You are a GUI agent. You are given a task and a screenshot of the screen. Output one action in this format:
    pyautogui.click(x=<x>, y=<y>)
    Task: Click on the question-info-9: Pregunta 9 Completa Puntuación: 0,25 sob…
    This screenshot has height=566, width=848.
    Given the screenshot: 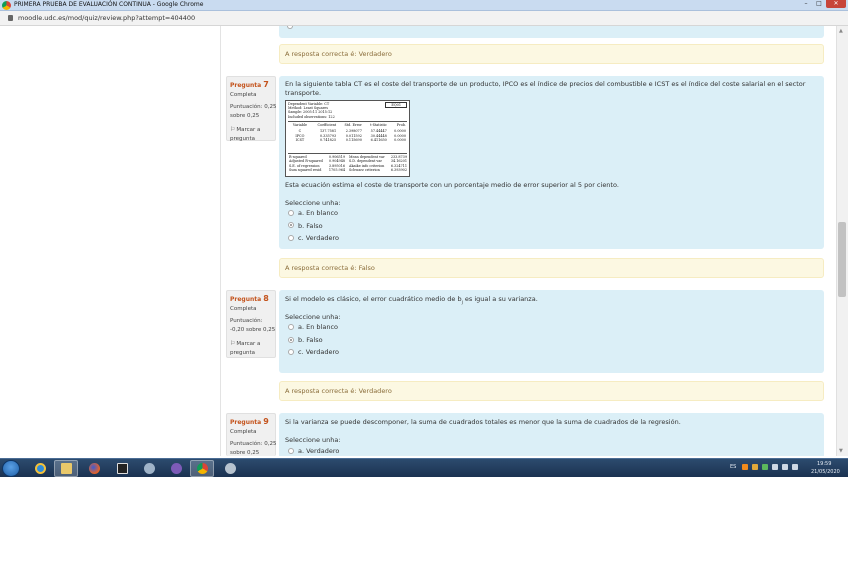 What is the action you would take?
    pyautogui.click(x=251, y=434)
    